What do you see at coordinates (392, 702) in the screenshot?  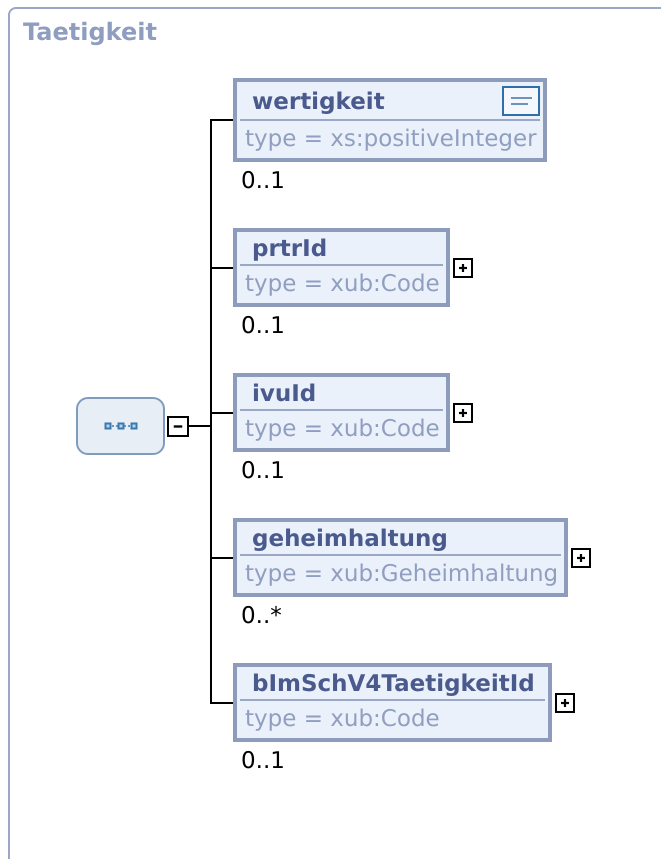 I see `element-node: bImSchV4TaetigkeitId type = xub:Code` at bounding box center [392, 702].